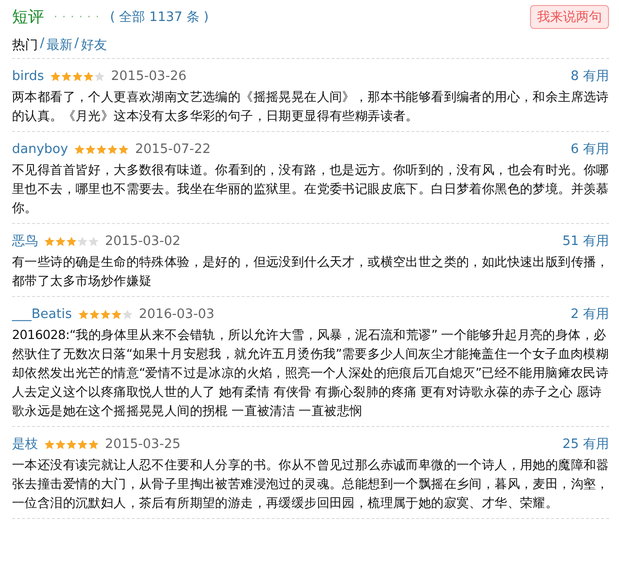 This screenshot has height=585, width=619. I want to click on sort-tab: 最新, so click(59, 45).